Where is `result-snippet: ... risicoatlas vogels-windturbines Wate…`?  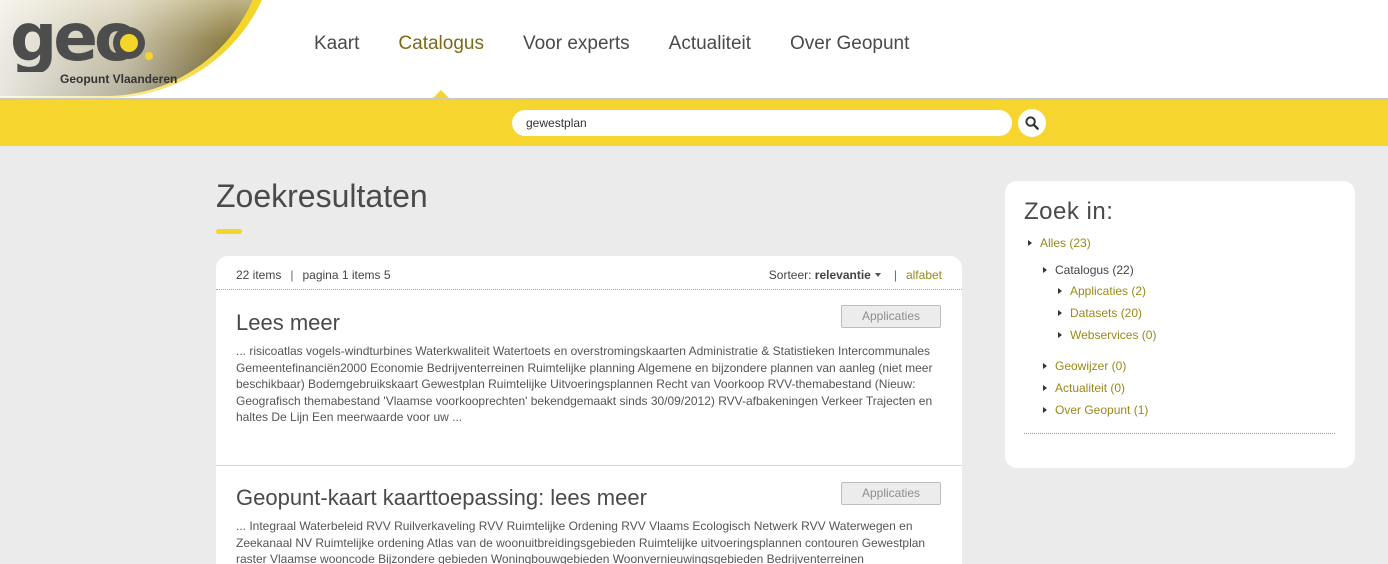
result-snippet: ... risicoatlas vogels-windturbines Wate… is located at coordinates (584, 384).